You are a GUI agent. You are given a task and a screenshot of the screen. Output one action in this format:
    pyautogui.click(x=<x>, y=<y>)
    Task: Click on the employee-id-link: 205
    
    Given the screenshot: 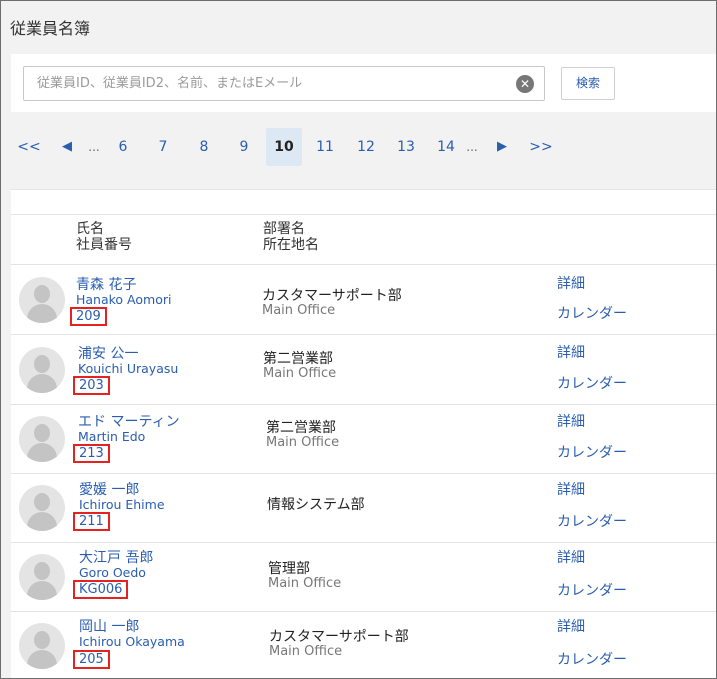 What is the action you would take?
    pyautogui.click(x=91, y=659)
    